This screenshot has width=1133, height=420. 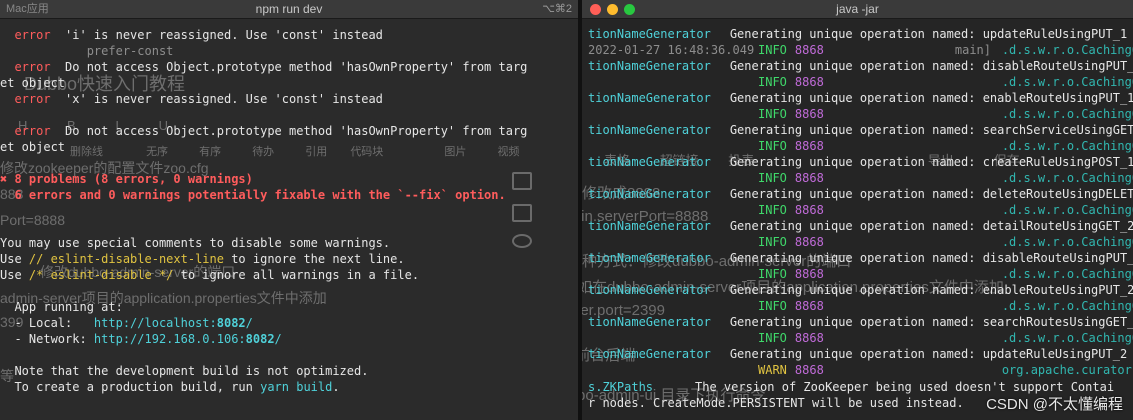 I want to click on problems-summary: ✖ 8 problems (8 errors, 0 warnings), so click(x=126, y=179).